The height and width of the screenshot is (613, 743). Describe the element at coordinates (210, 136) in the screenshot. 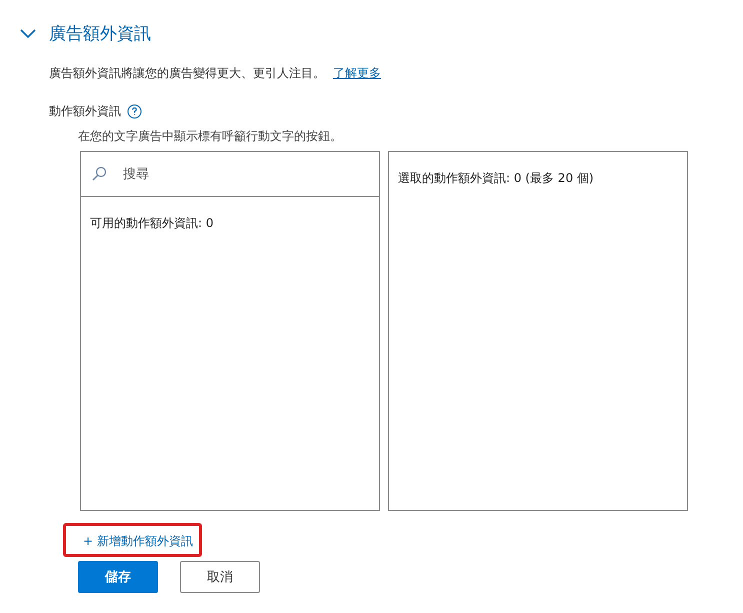

I see `hint-text: 在您的文字廣告中顯示標有呼籲行動文字的按鈕。` at that location.